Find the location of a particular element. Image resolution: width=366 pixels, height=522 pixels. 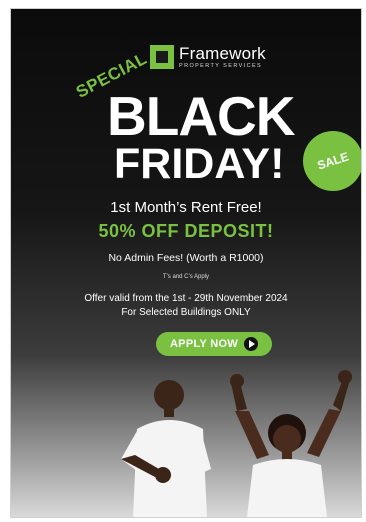

deposit-offer: 50% OFF DEPOSIT! is located at coordinates (186, 231).